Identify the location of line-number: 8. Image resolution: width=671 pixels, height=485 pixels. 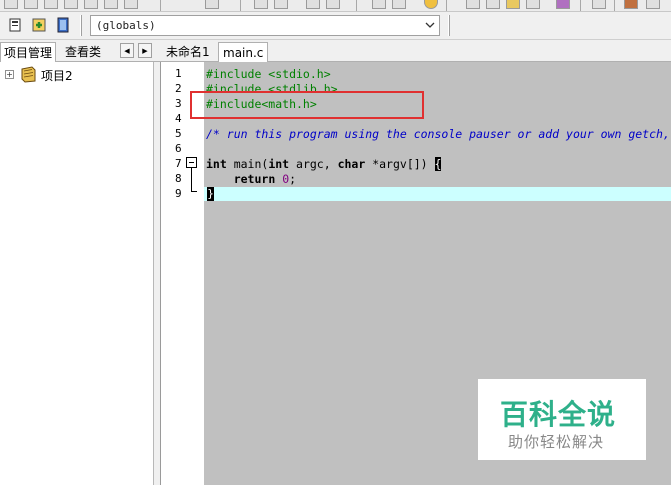
(178, 178).